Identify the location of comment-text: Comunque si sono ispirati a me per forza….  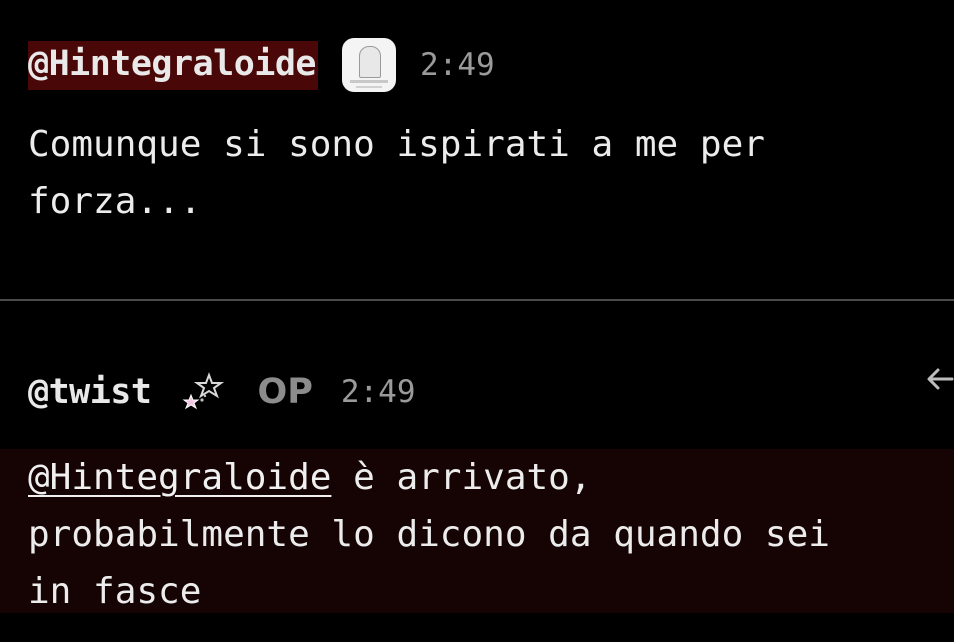
(396, 173).